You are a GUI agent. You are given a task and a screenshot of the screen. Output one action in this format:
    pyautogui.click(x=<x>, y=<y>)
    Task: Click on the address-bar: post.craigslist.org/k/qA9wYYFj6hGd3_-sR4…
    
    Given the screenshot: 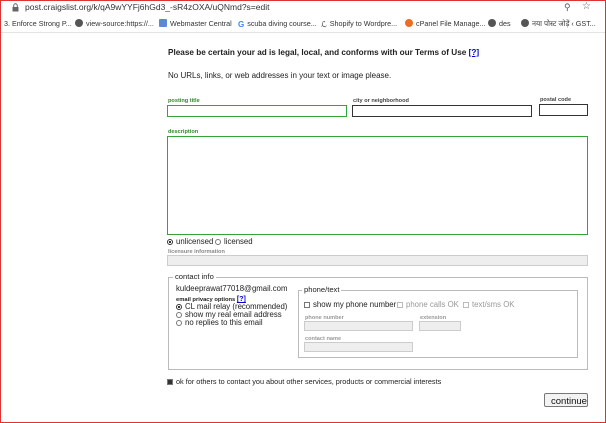 What is the action you would take?
    pyautogui.click(x=303, y=8)
    